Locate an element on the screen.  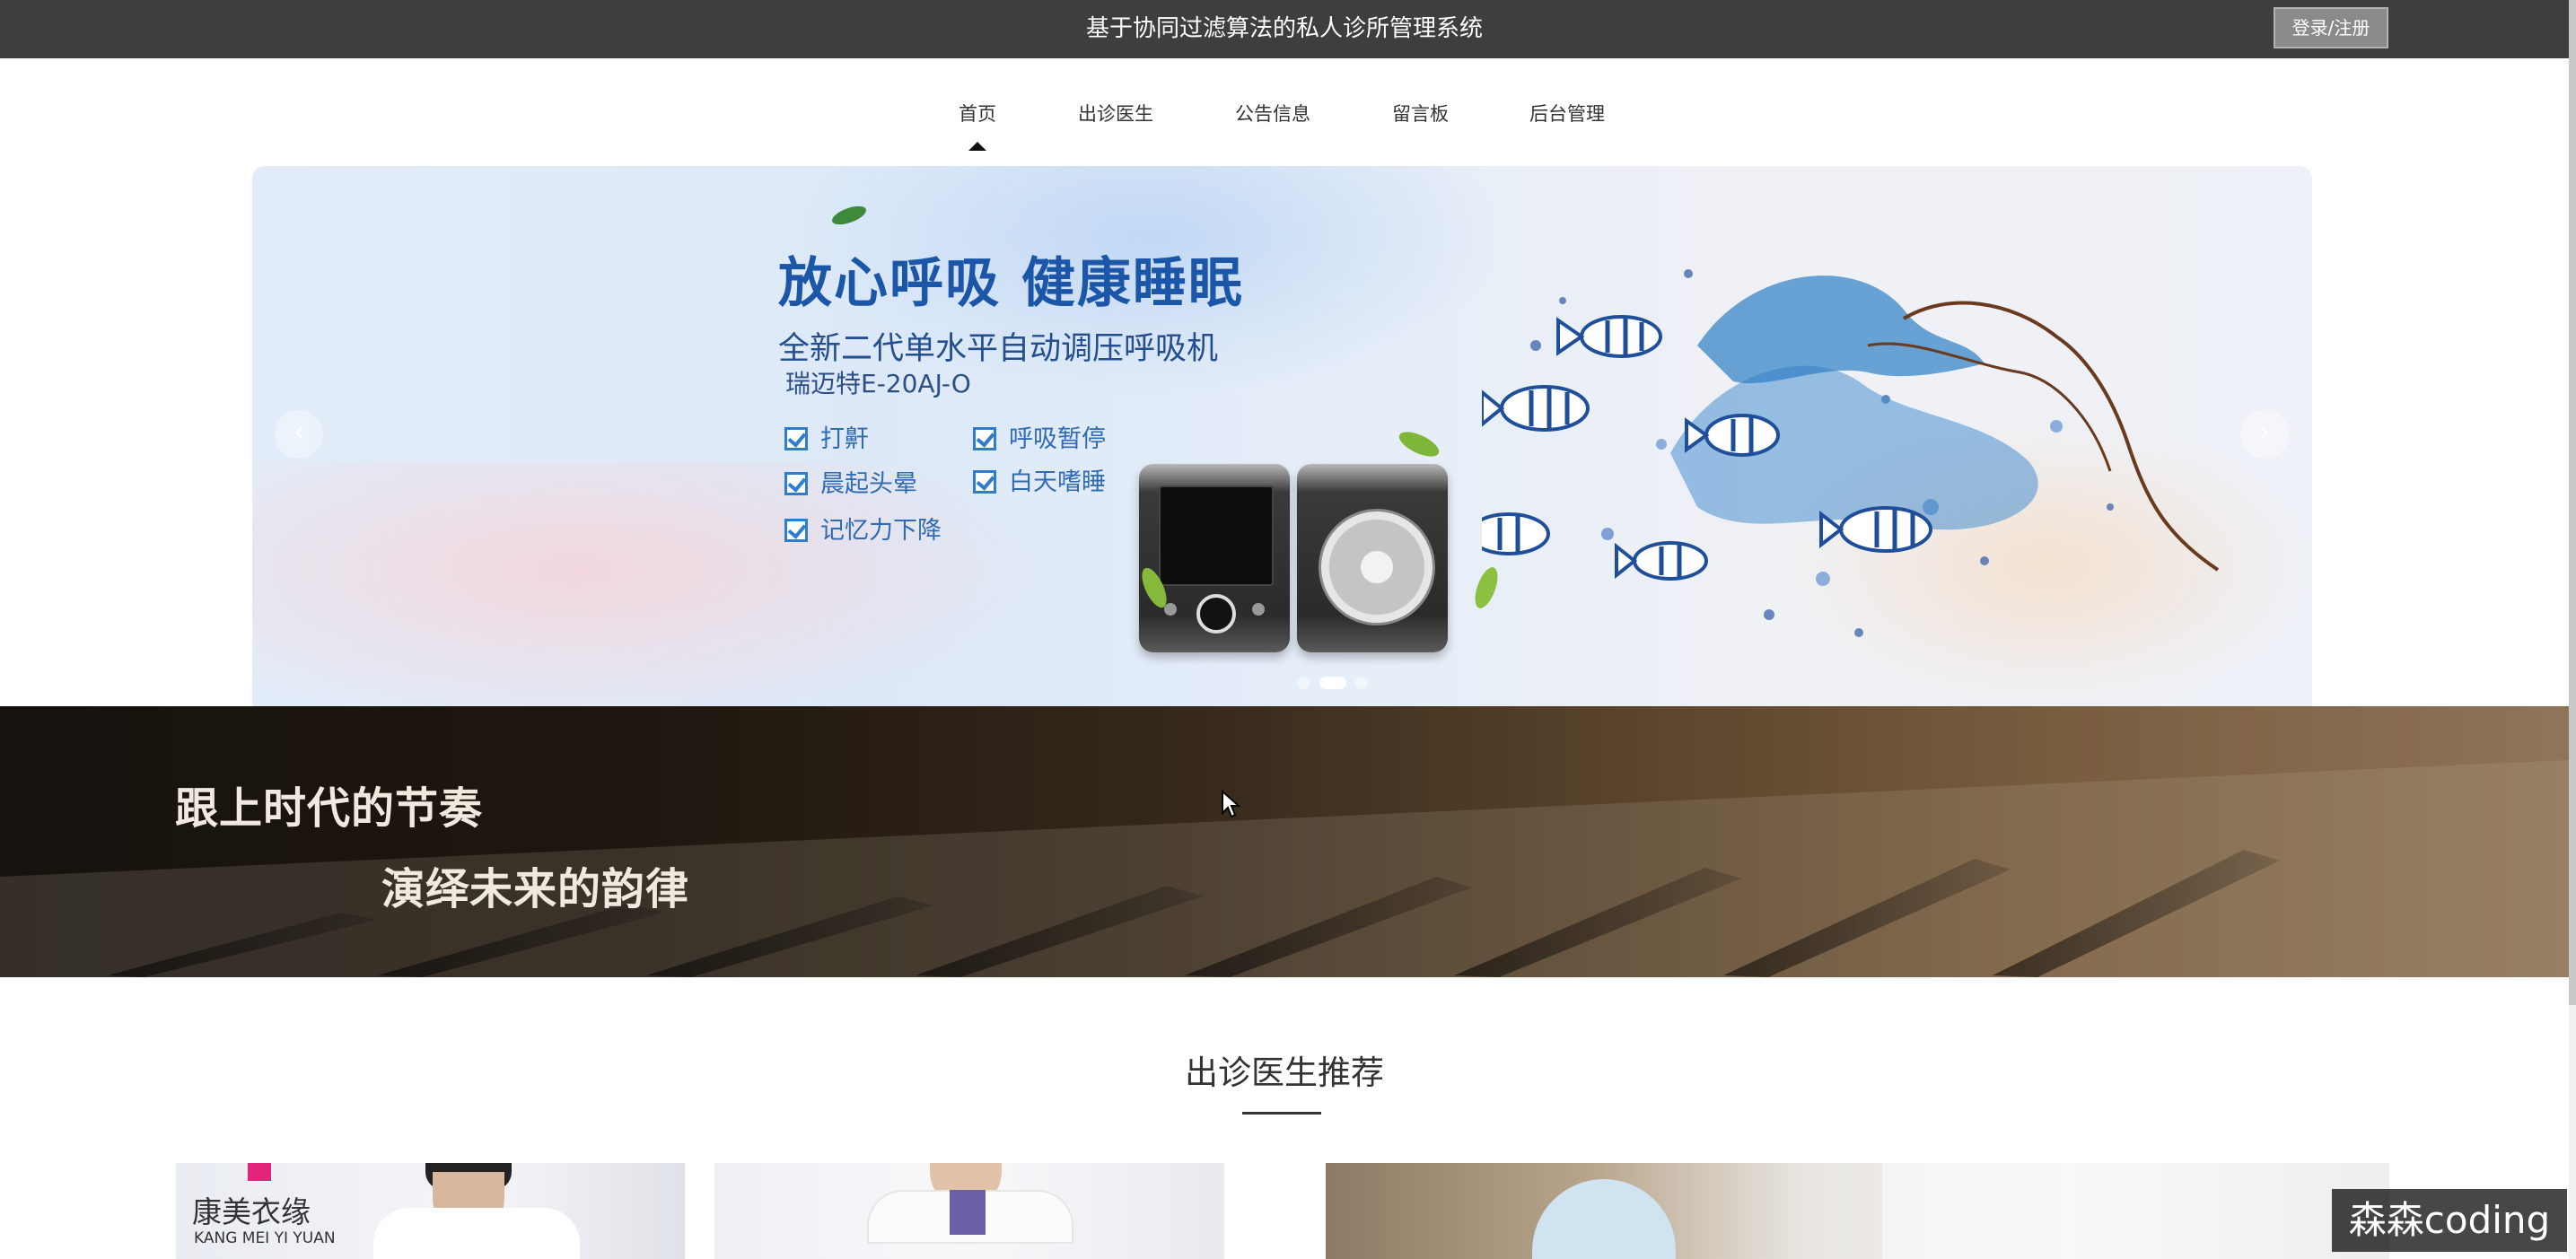
brand-name-en: KANG MEI YI YUAN is located at coordinates (265, 1238).